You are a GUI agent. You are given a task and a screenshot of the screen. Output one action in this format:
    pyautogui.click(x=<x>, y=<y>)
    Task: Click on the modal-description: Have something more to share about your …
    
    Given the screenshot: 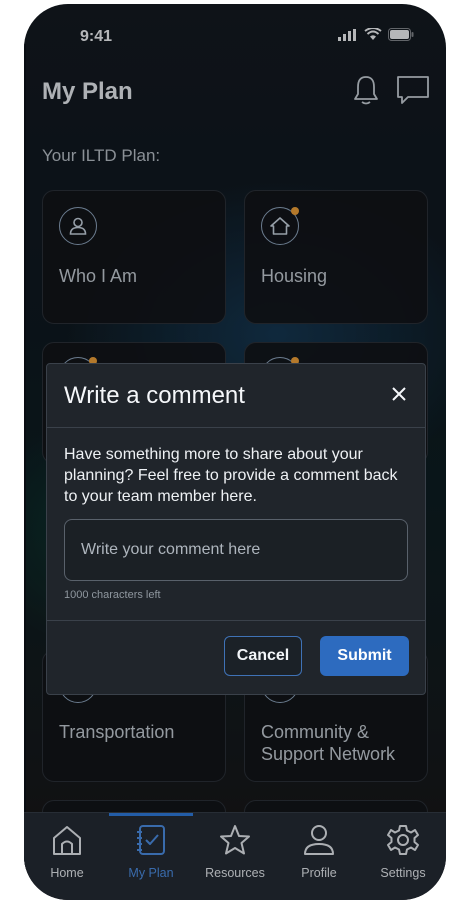 What is the action you would take?
    pyautogui.click(x=231, y=475)
    